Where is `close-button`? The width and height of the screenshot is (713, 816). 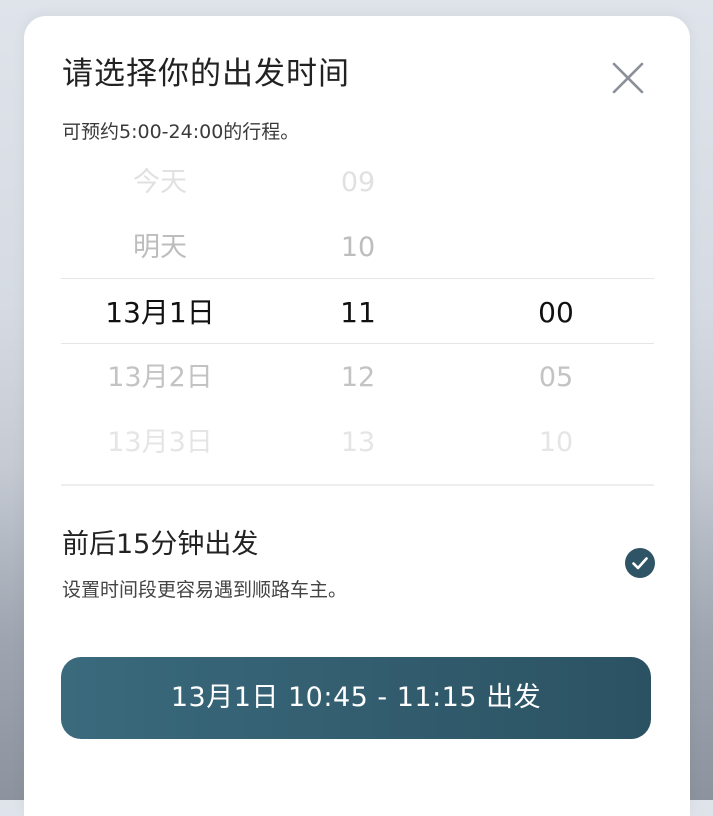
close-button is located at coordinates (628, 78).